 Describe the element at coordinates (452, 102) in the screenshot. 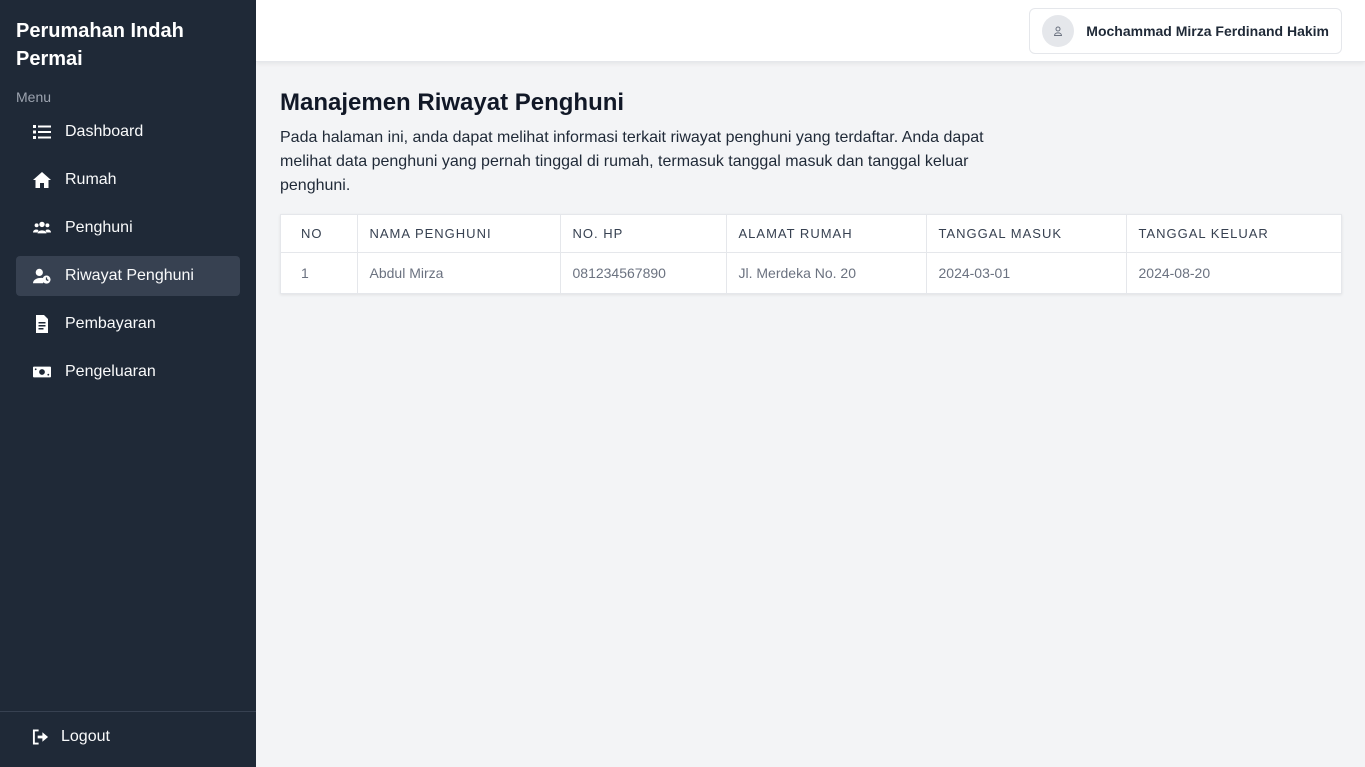

I see `page-title: Manajemen Riwayat Penghuni` at that location.